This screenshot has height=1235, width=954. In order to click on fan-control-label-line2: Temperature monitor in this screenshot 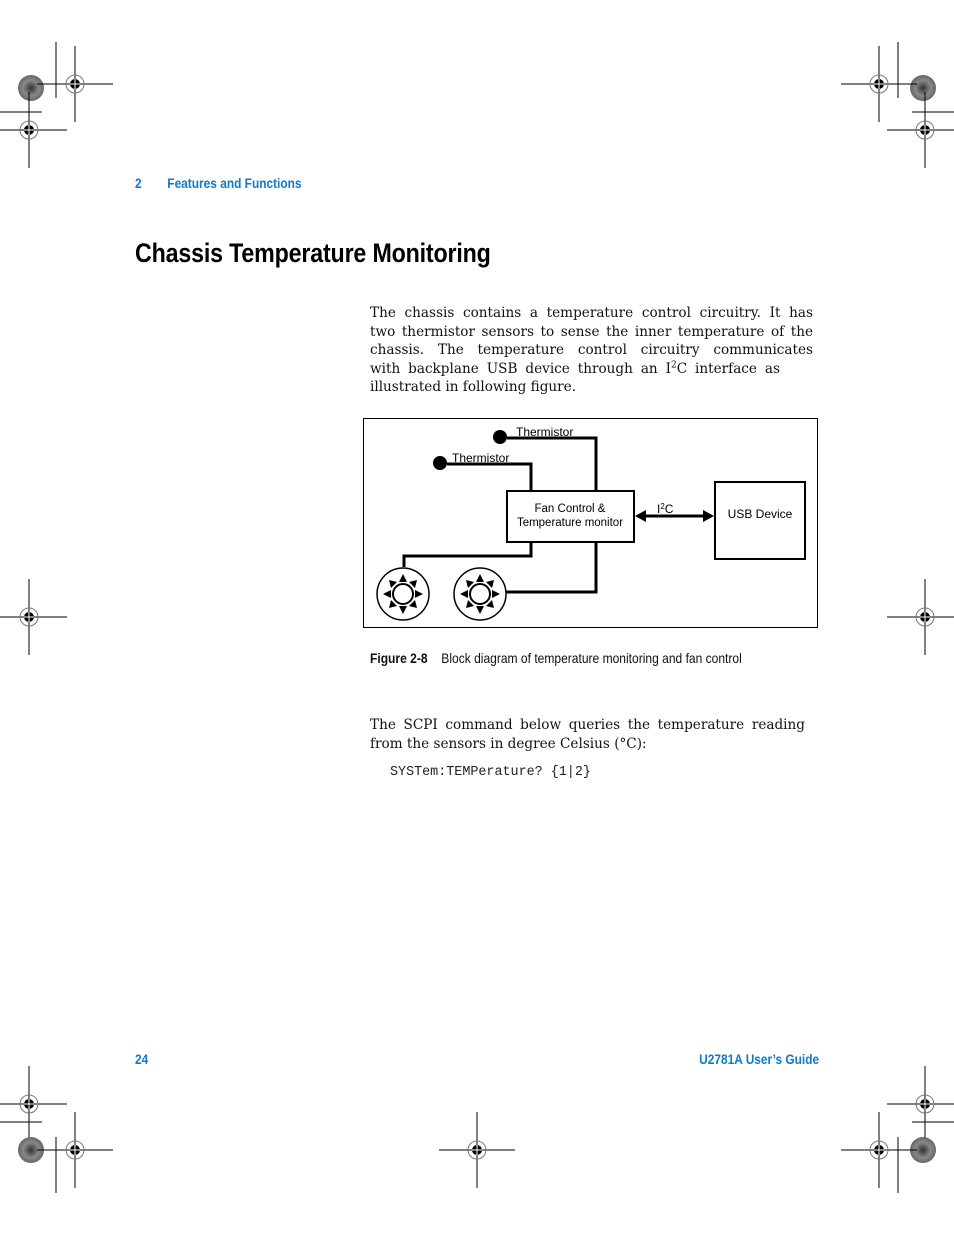, I will do `click(570, 523)`.